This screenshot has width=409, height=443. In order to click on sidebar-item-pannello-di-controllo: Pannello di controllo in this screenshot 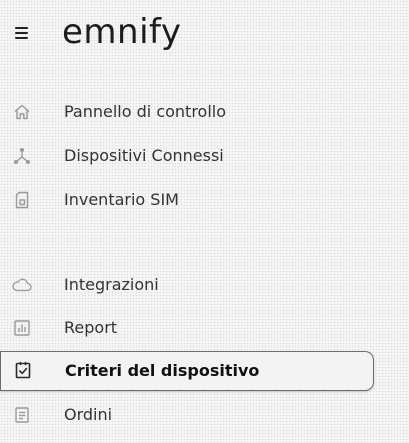, I will do `click(187, 112)`.